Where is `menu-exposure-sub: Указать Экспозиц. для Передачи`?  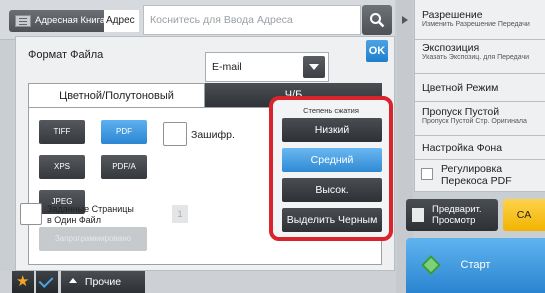 menu-exposure-sub: Указать Экспозиц. для Передачи is located at coordinates (476, 57).